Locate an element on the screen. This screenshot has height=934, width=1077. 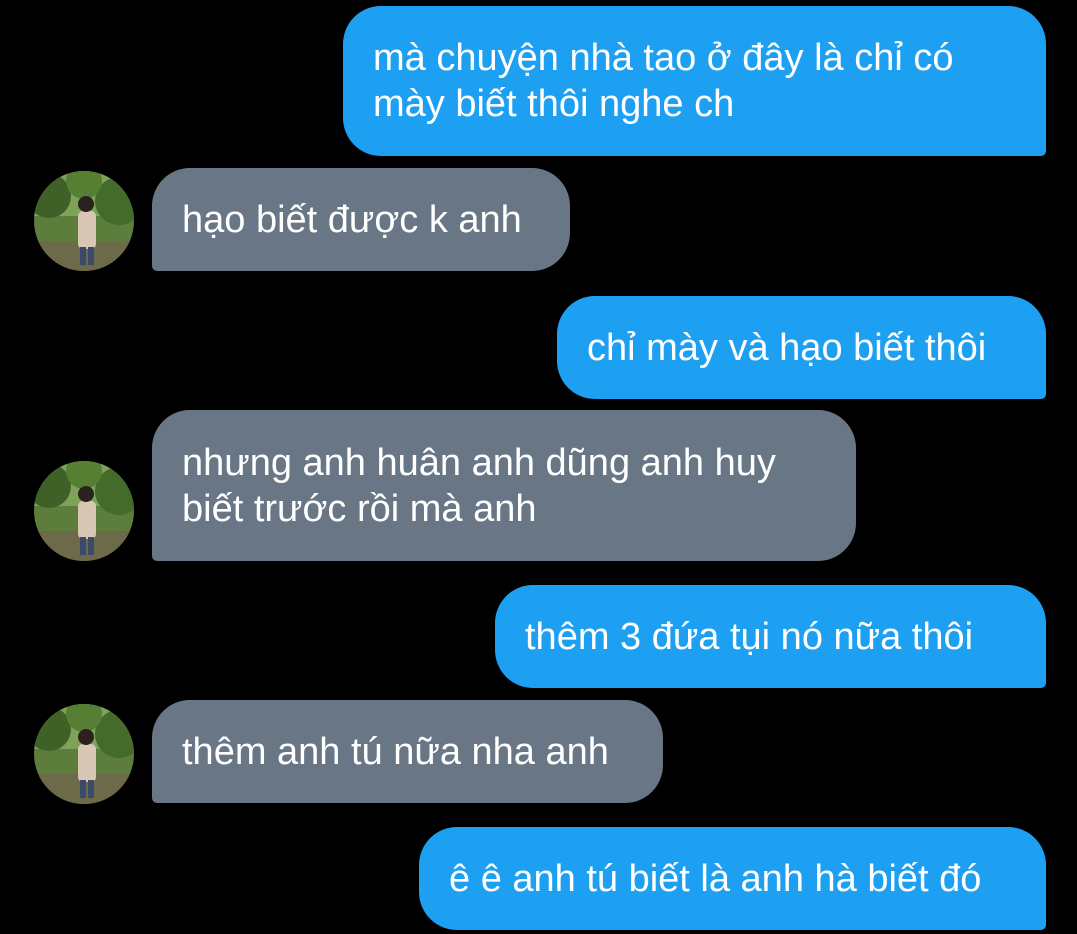
message-bubble-outgoing: thêm 3 đứa tụi nó nữa thôi is located at coordinates (770, 636).